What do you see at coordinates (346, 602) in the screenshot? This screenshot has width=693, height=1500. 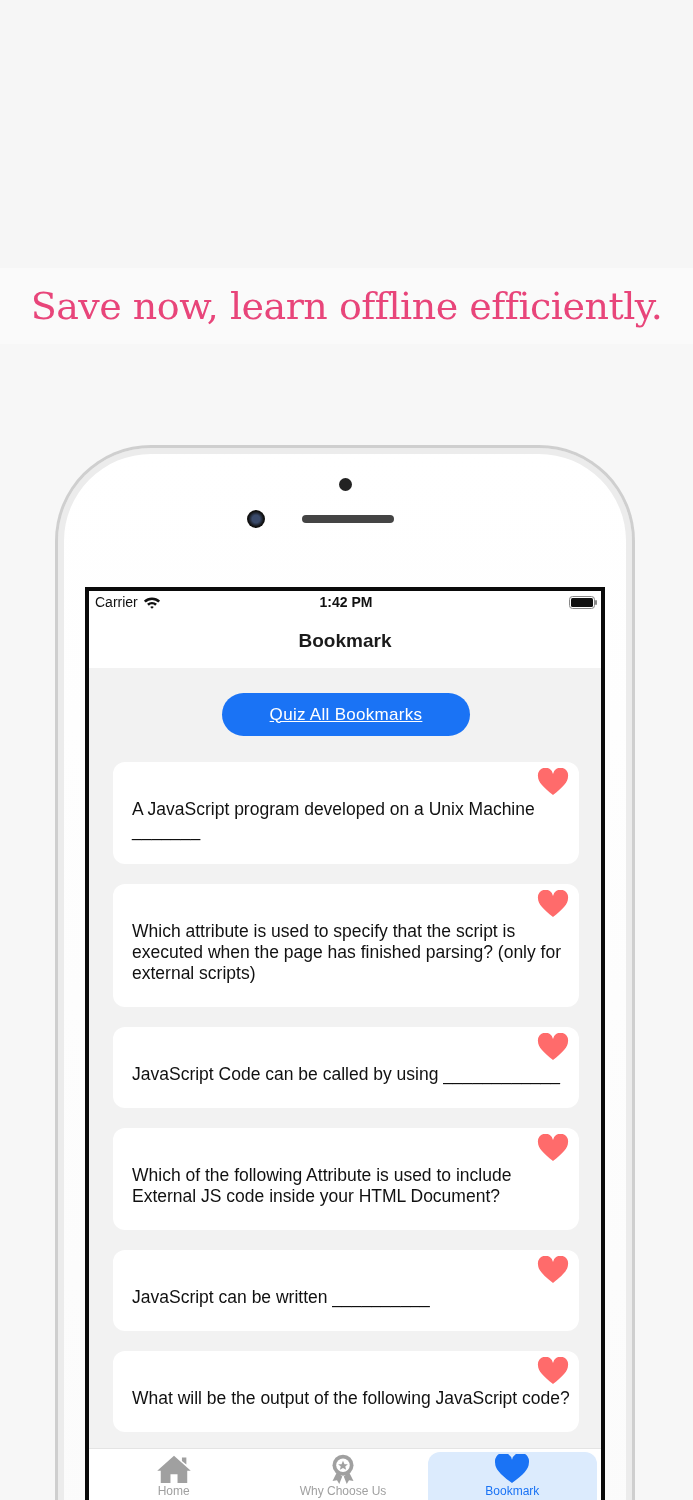 I see `status-time: 1:42 PM` at bounding box center [346, 602].